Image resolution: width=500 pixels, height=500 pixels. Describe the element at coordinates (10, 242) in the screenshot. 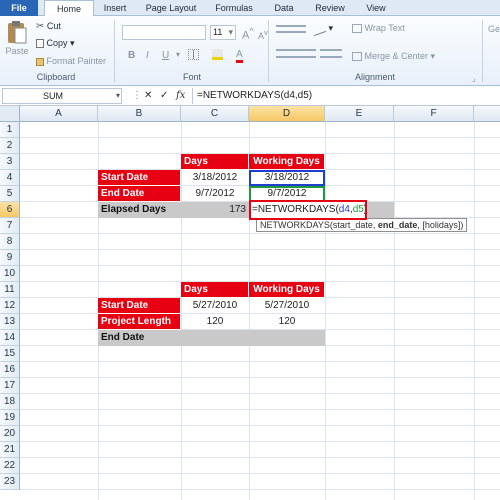

I see `row-header-8: 8` at that location.